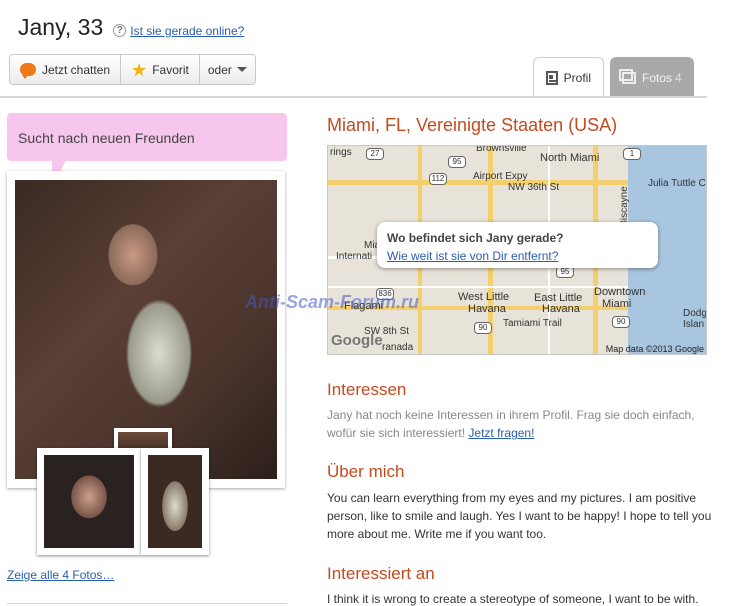 Image resolution: width=741 pixels, height=606 pixels. What do you see at coordinates (367, 389) in the screenshot?
I see `interests-heading: Interessen` at bounding box center [367, 389].